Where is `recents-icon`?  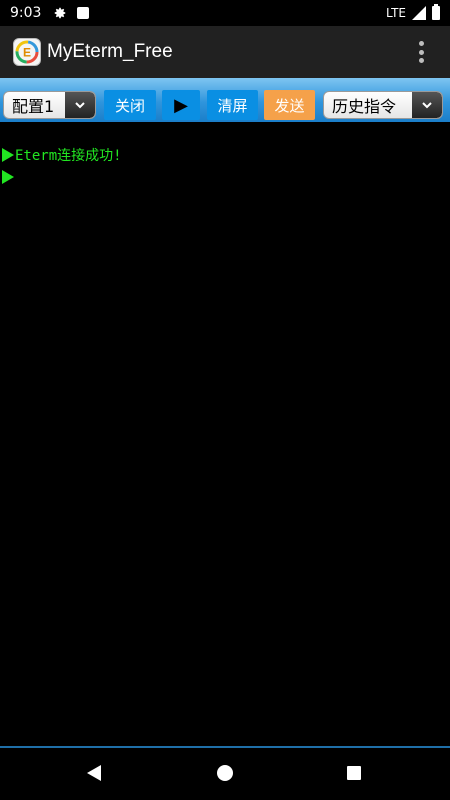 recents-icon is located at coordinates (354, 773).